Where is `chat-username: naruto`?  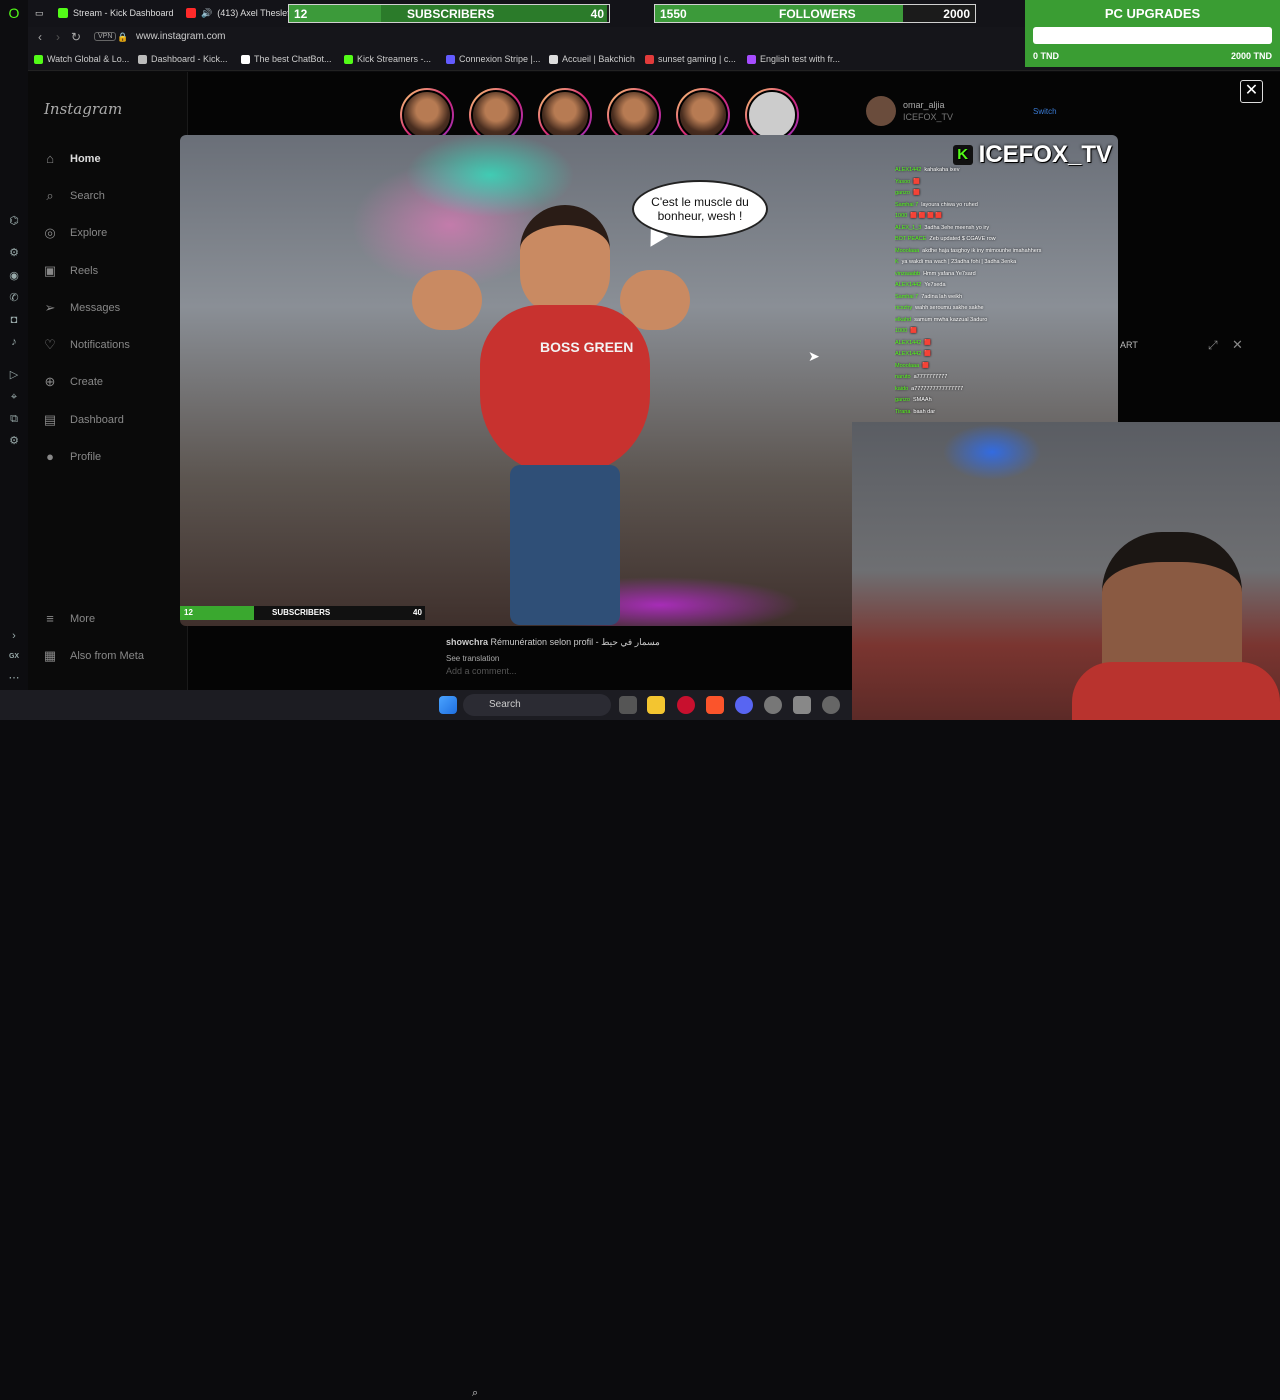
chat-username: naruto is located at coordinates (903, 377).